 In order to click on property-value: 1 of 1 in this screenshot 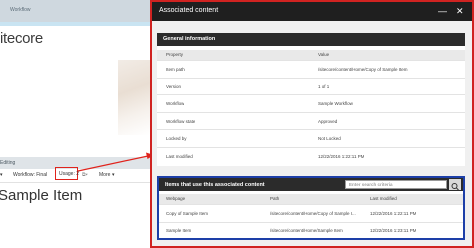, I will do `click(324, 86)`.